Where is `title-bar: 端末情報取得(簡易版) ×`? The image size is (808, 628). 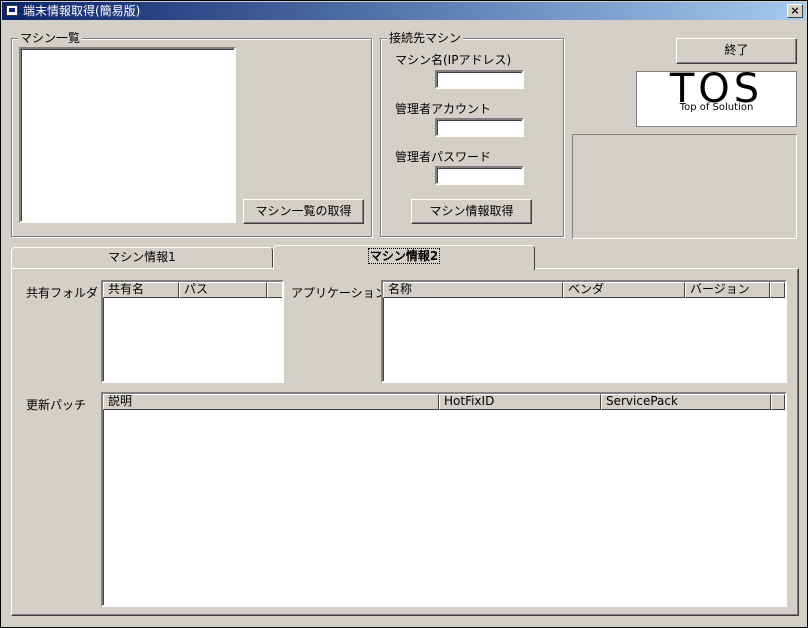
title-bar: 端末情報取得(簡易版) × is located at coordinates (404, 11).